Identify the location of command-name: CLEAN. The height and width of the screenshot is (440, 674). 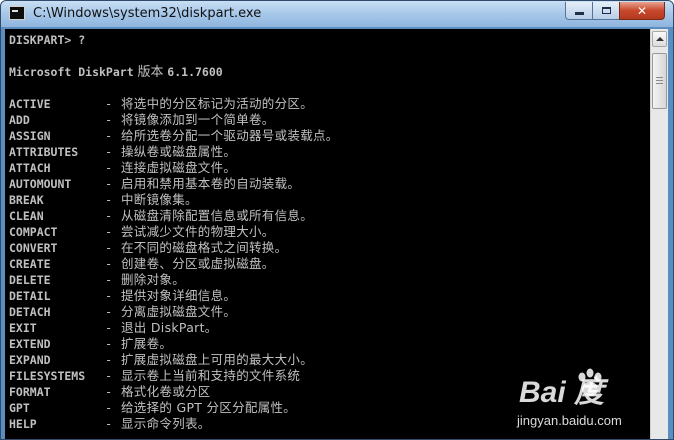
(26, 216).